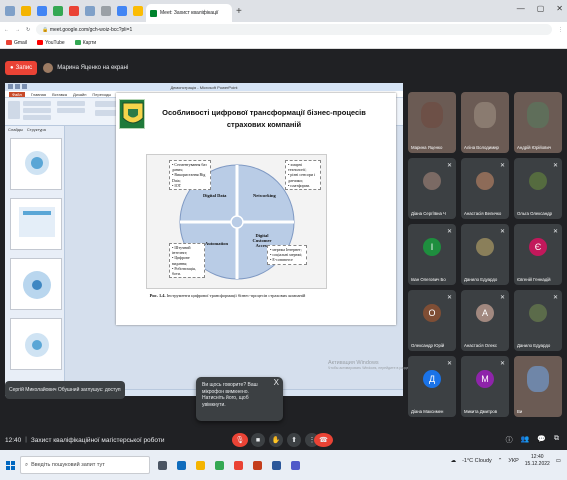 This screenshot has height=480, width=567. I want to click on participant-tile: Д ✕ Діана Максимен, so click(432, 386).